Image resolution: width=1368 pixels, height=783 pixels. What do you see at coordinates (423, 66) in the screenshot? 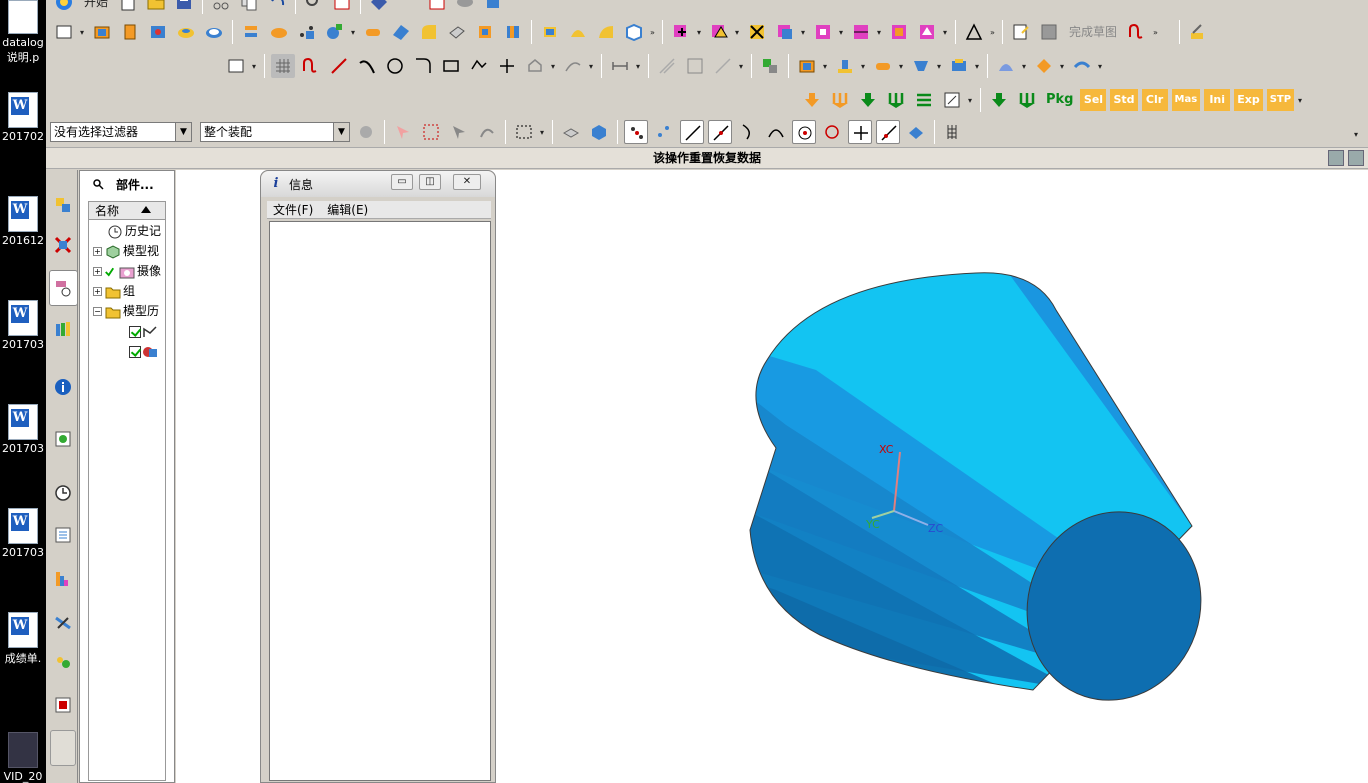
I see `fillet-icon` at bounding box center [423, 66].